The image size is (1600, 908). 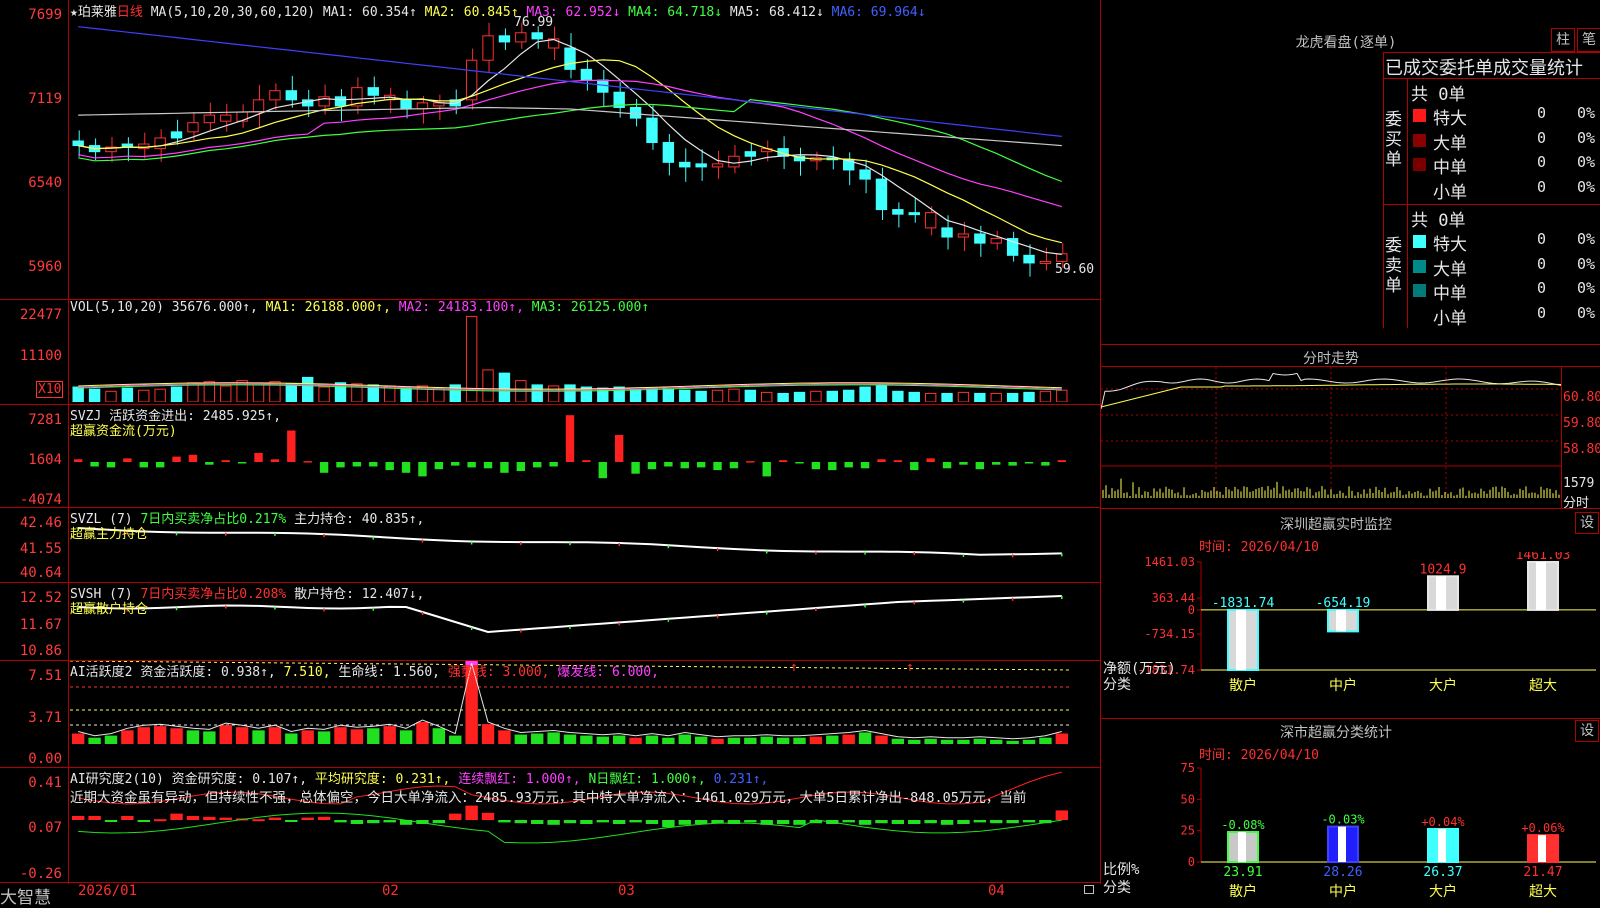 What do you see at coordinates (1169, 634) in the screenshot?
I see `y-tick-label: -734.15` at bounding box center [1169, 634].